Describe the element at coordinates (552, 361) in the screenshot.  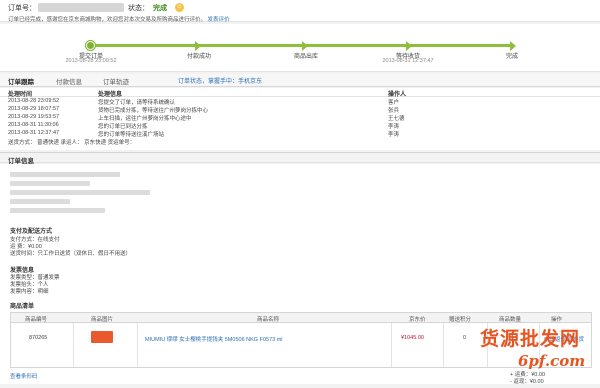
I see `watermark-url: 6pf.com` at that location.